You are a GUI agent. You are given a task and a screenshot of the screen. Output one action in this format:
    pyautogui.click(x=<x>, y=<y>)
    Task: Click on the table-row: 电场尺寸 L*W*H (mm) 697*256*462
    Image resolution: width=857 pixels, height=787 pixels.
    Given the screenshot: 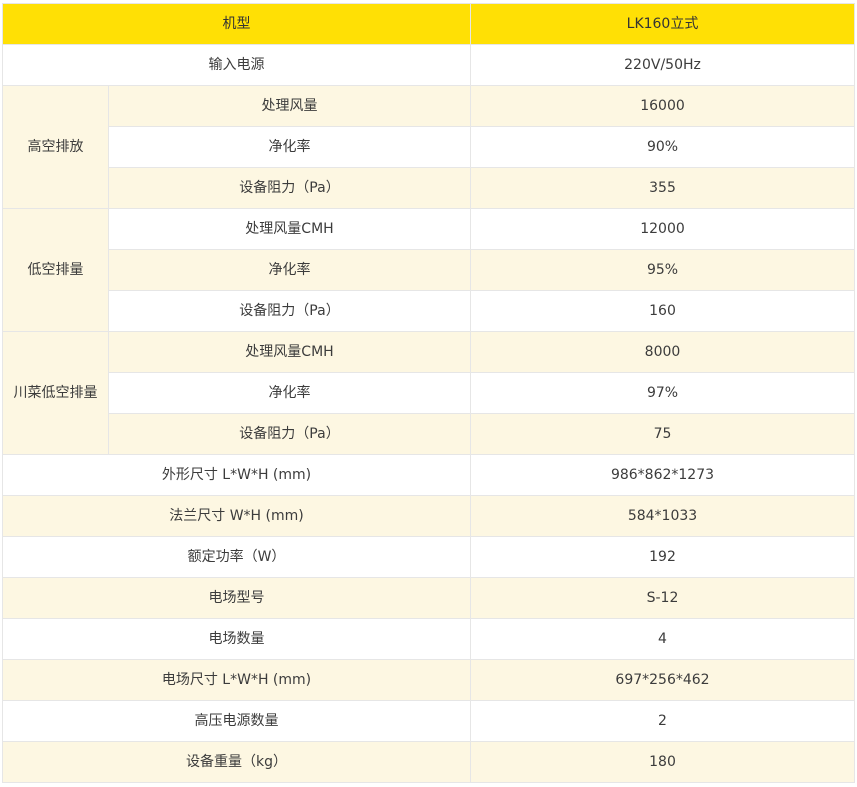 What is the action you would take?
    pyautogui.click(x=428, y=680)
    